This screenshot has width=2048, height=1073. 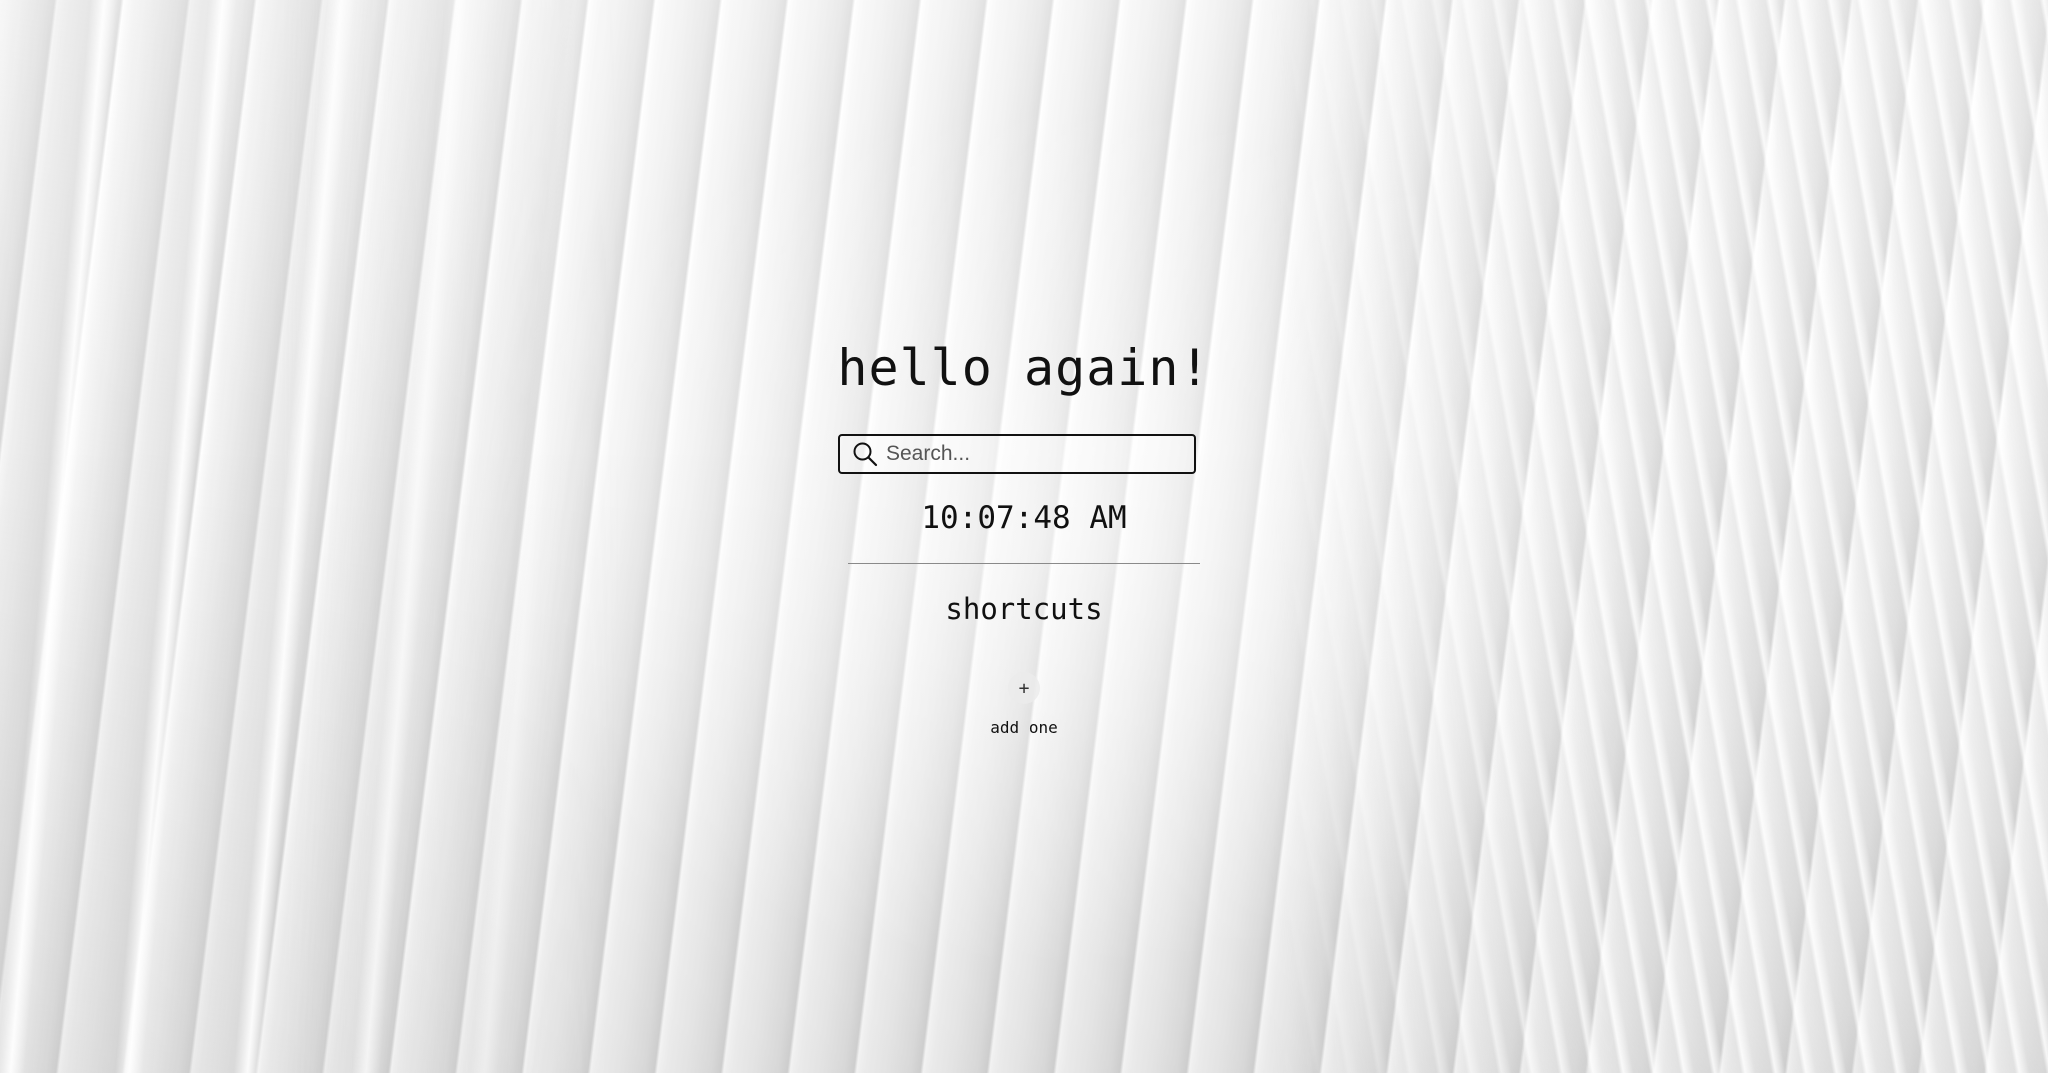 I want to click on add-shortcut-button: + add one, so click(x=1024, y=706).